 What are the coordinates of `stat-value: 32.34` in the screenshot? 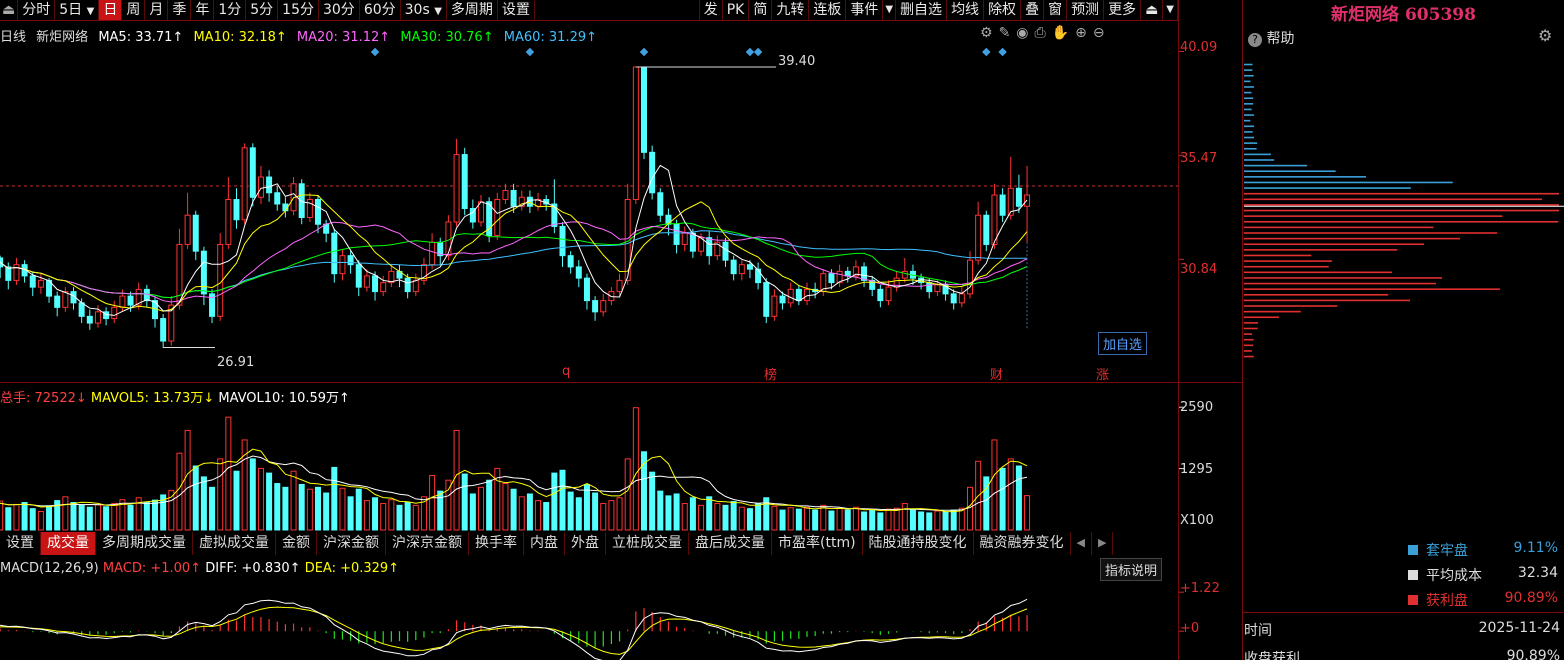 It's located at (1537, 573).